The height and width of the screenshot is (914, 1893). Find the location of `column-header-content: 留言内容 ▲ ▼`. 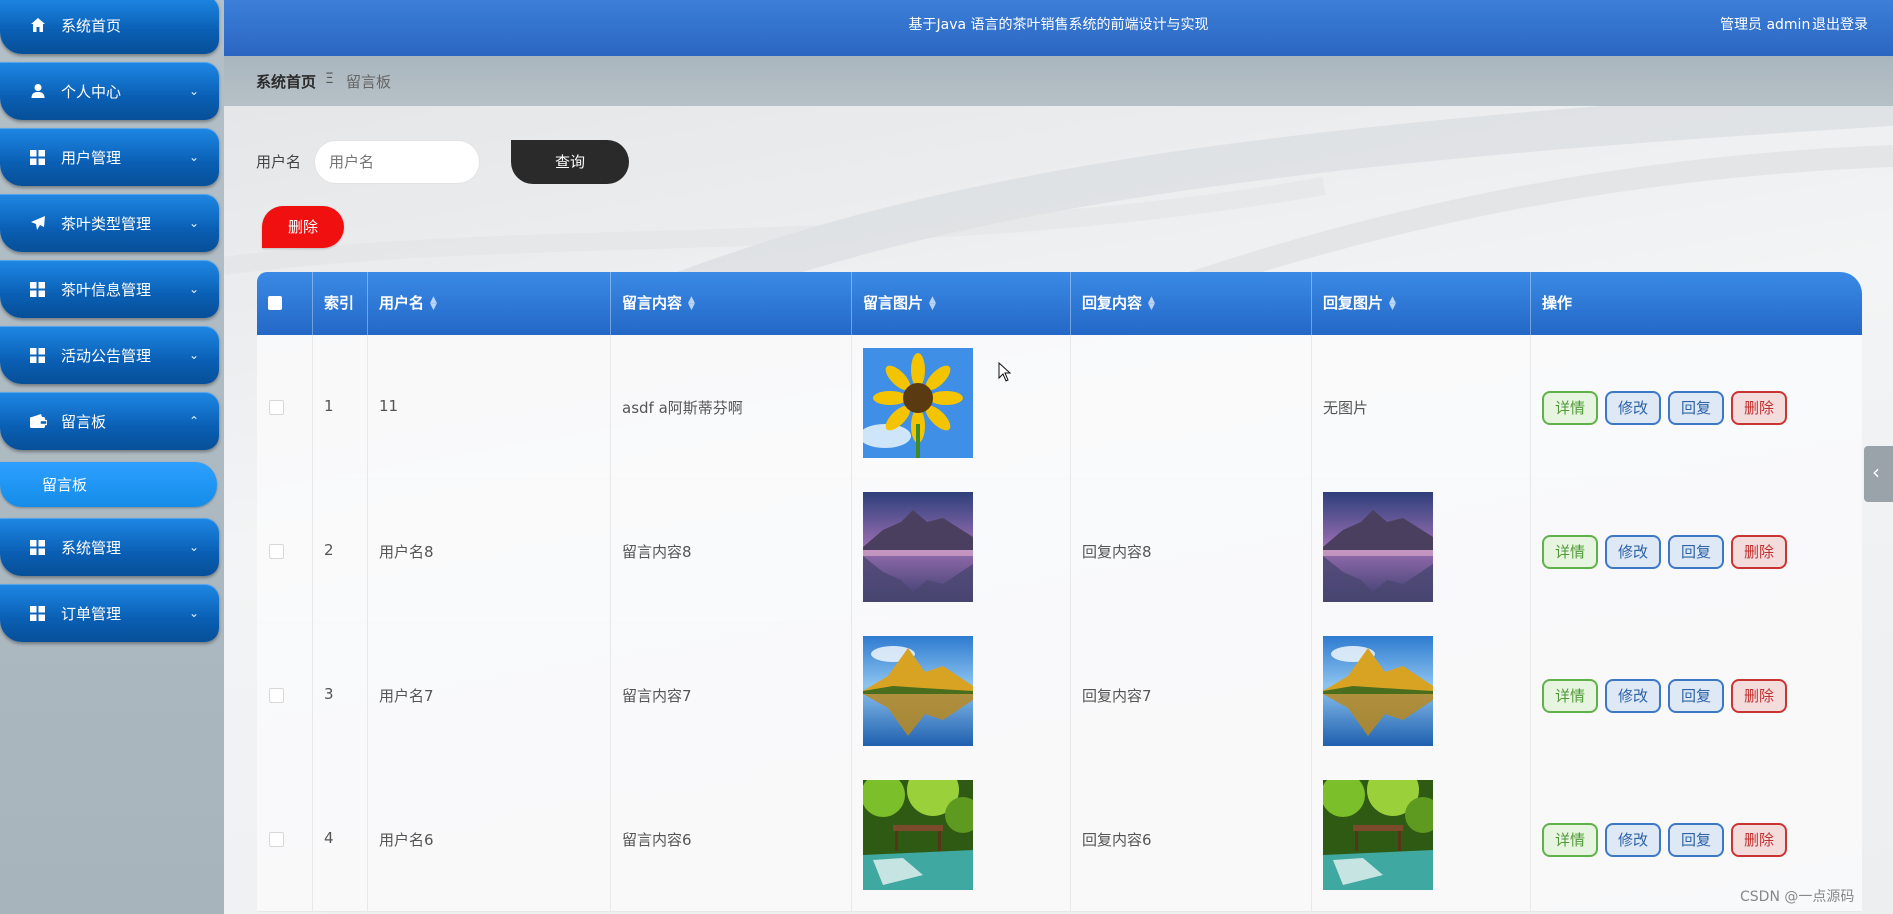

column-header-content: 留言内容 ▲ ▼ is located at coordinates (730, 303).